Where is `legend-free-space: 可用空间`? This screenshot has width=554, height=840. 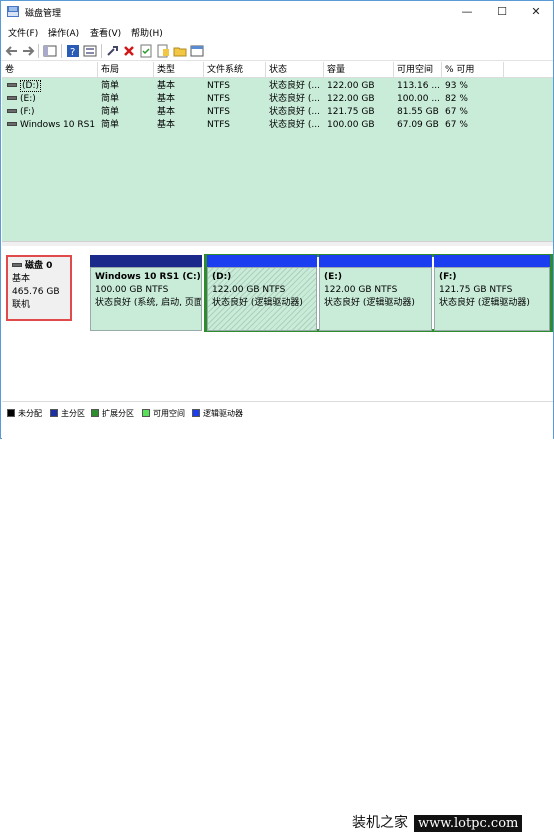
legend-free-space: 可用空间 is located at coordinates (163, 413).